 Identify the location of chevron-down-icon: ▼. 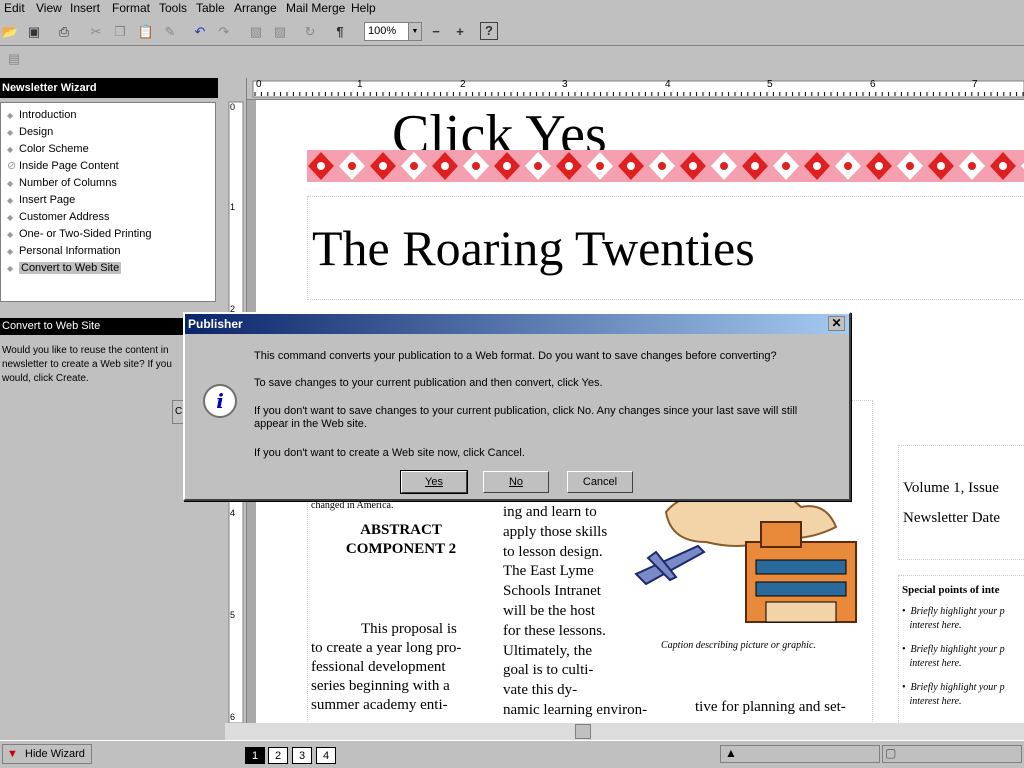
(414, 31).